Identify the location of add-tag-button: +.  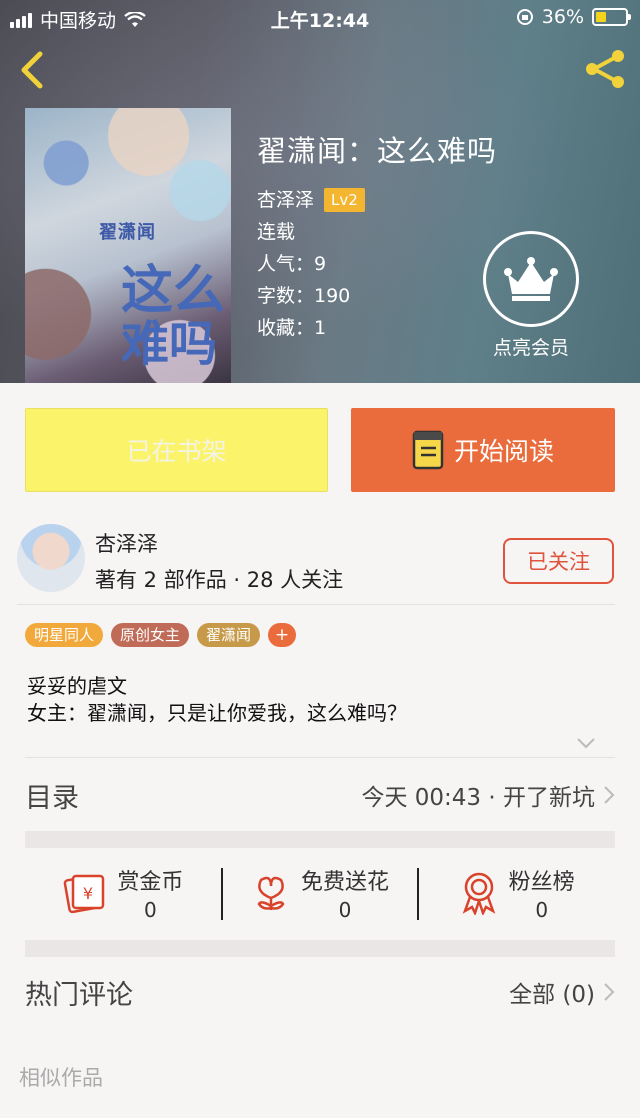
(282, 635).